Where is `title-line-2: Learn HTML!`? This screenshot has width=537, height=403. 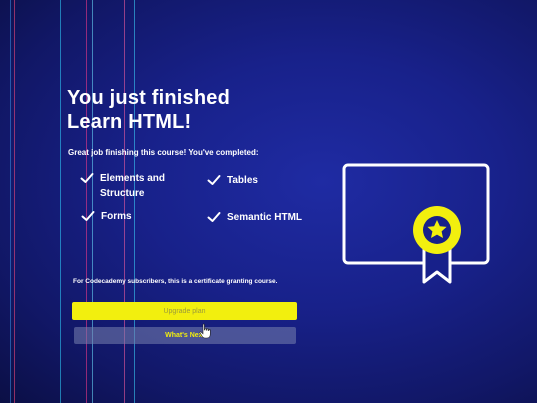
title-line-2: Learn HTML! is located at coordinates (129, 122).